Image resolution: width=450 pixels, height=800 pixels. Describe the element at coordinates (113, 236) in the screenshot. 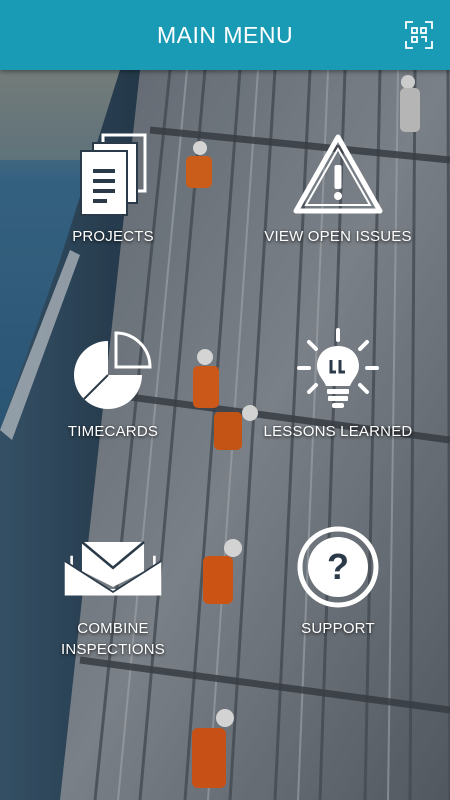

I see `menu-item-label: PROJECTS` at that location.